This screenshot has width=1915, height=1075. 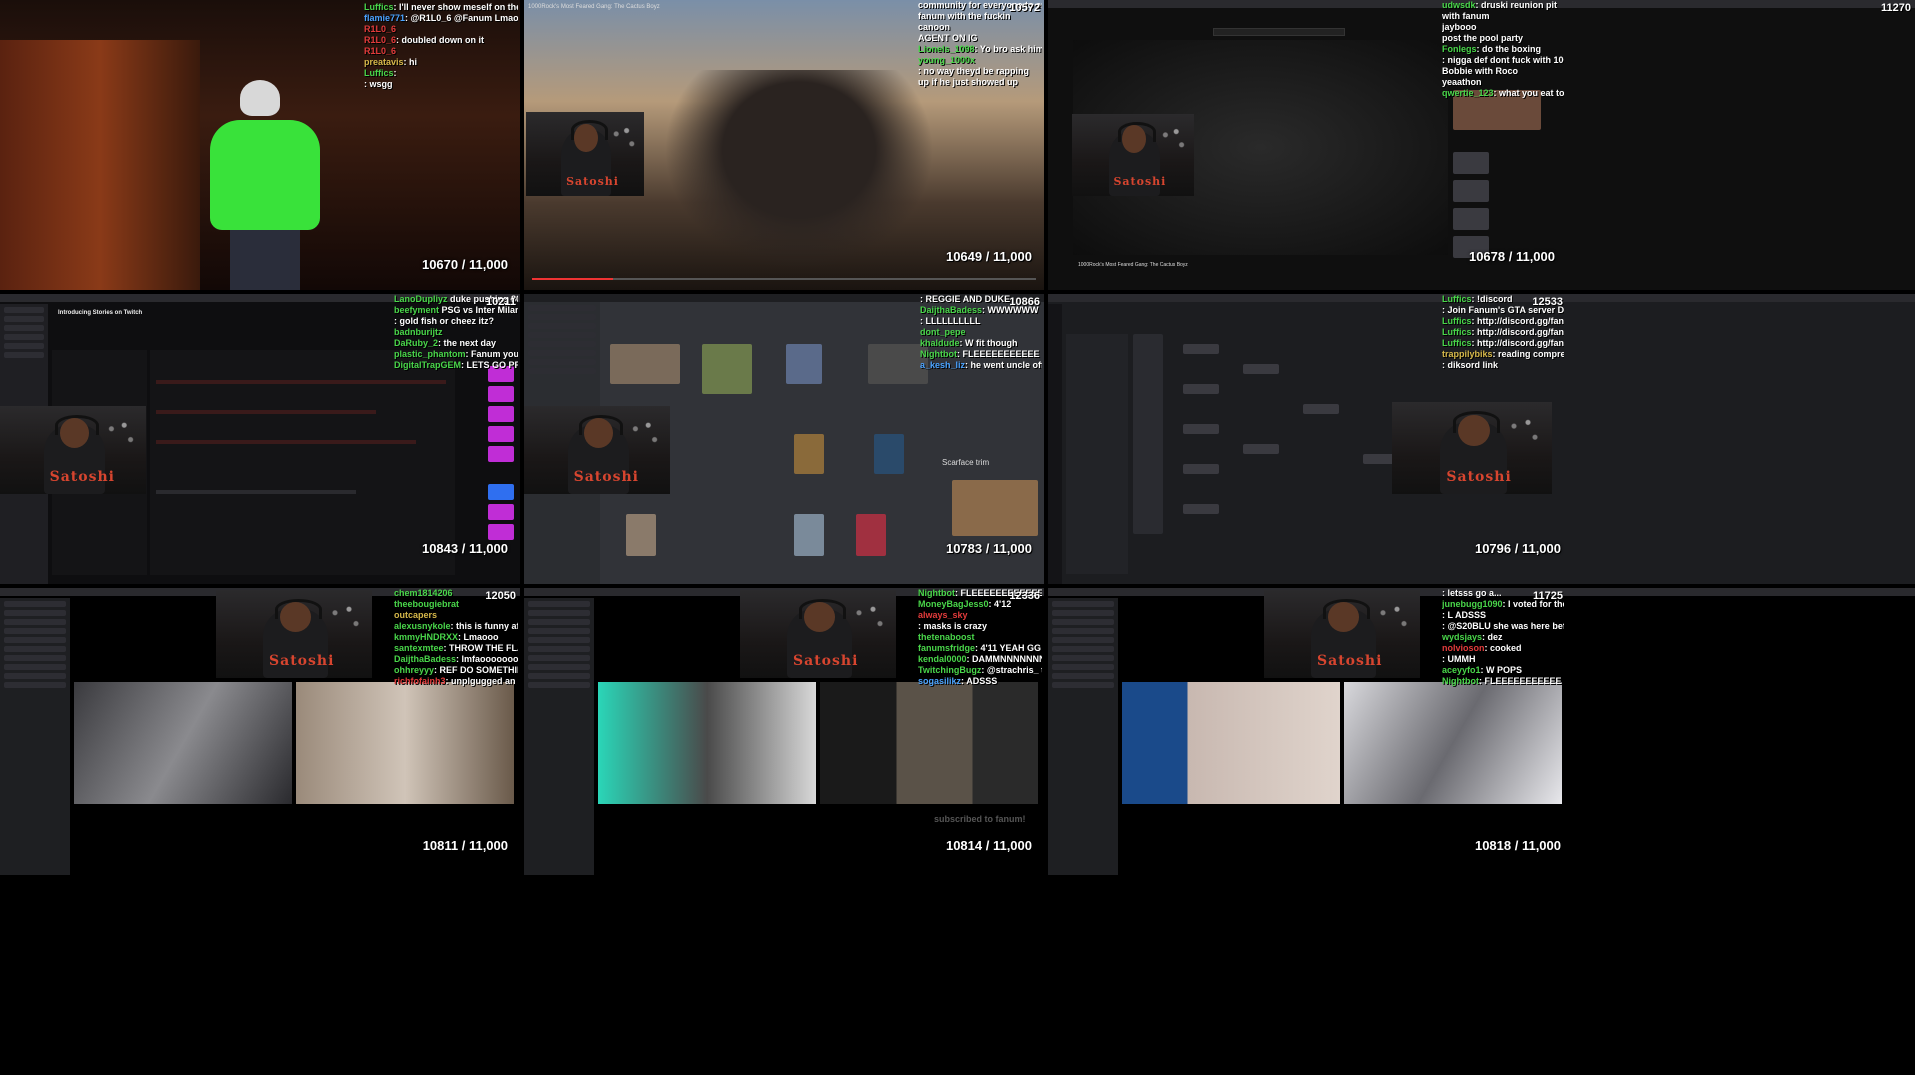 I want to click on preview-image, so click(x=995, y=508).